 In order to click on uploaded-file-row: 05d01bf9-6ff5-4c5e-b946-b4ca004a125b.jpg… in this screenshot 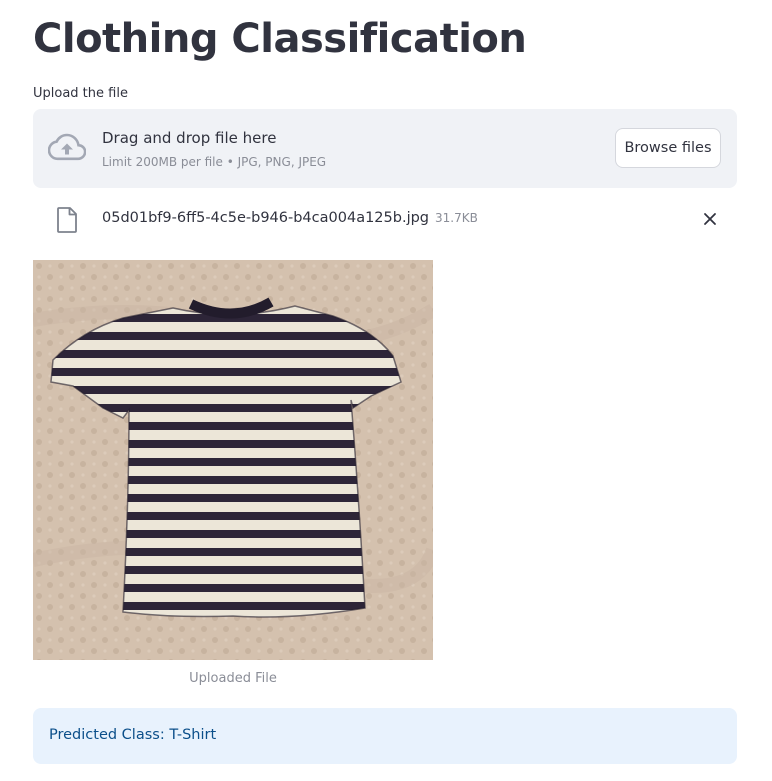, I will do `click(385, 220)`.